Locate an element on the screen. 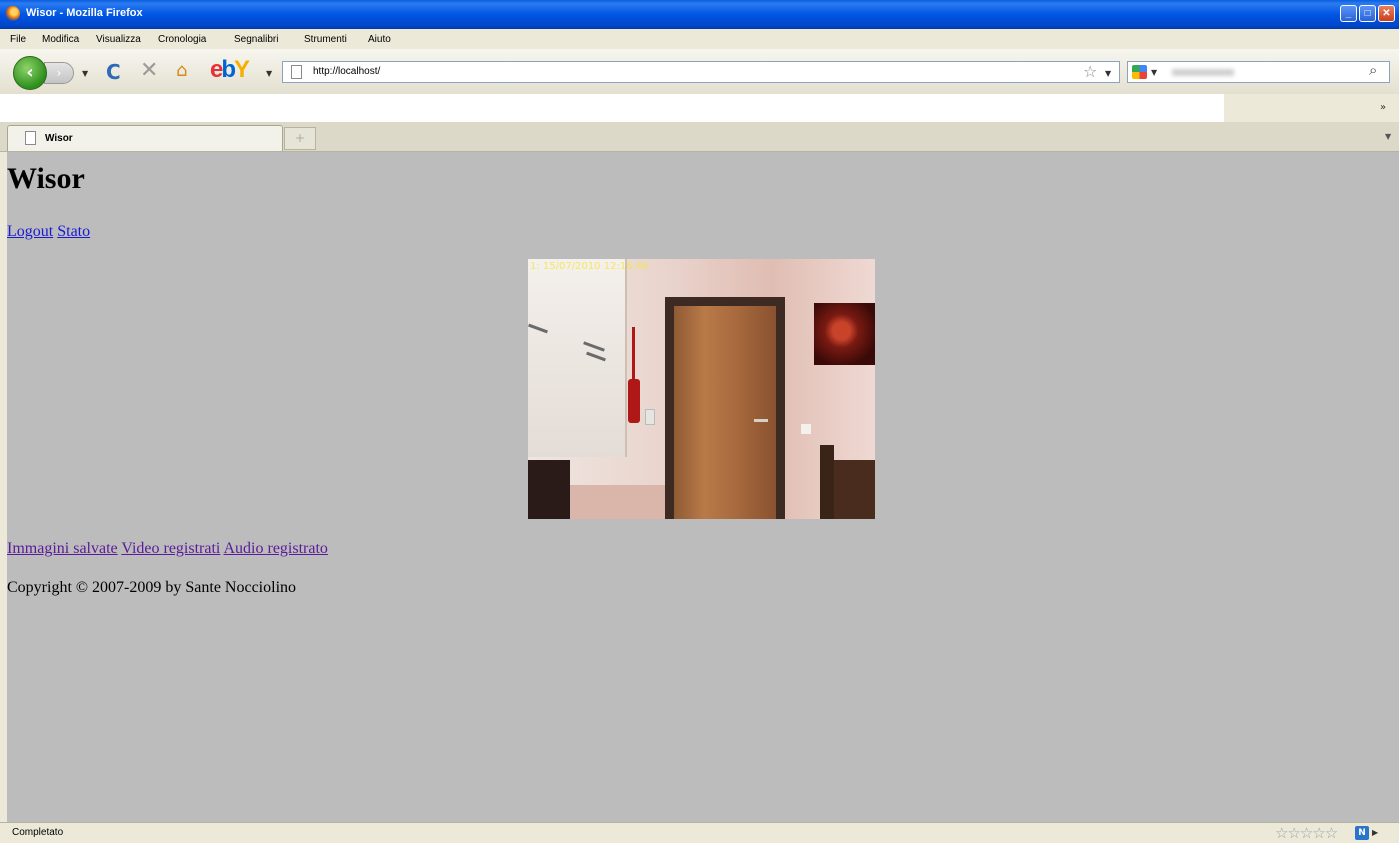 Image resolution: width=1399 pixels, height=843 pixels. recorded-audio-link: Audio registrato is located at coordinates (276, 548).